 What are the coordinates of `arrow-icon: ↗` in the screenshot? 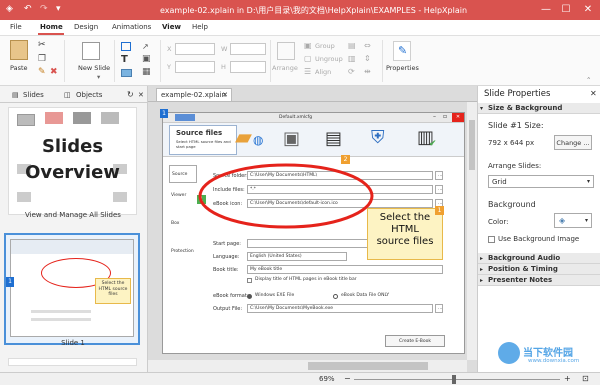 It's located at (145, 46).